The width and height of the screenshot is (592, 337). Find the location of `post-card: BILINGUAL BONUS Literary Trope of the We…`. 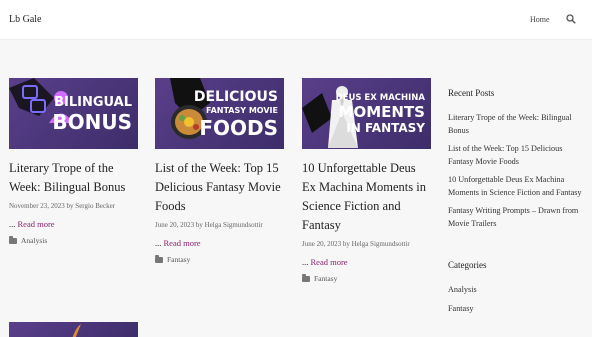

post-card: BILINGUAL BONUS Literary Trope of the We… is located at coordinates (74, 161).